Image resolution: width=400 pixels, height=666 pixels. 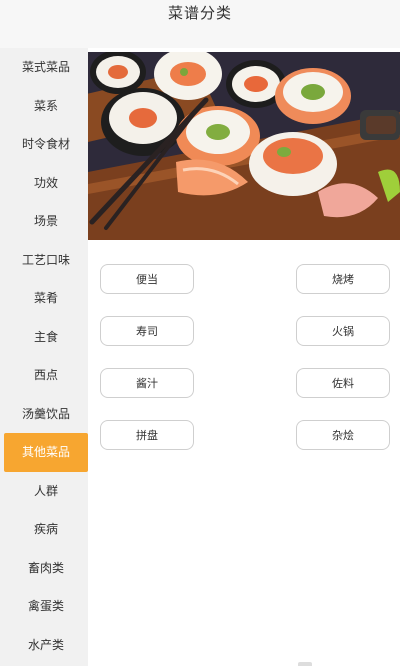 What do you see at coordinates (147, 383) in the screenshot?
I see `tag-sauce: 酱汁` at bounding box center [147, 383].